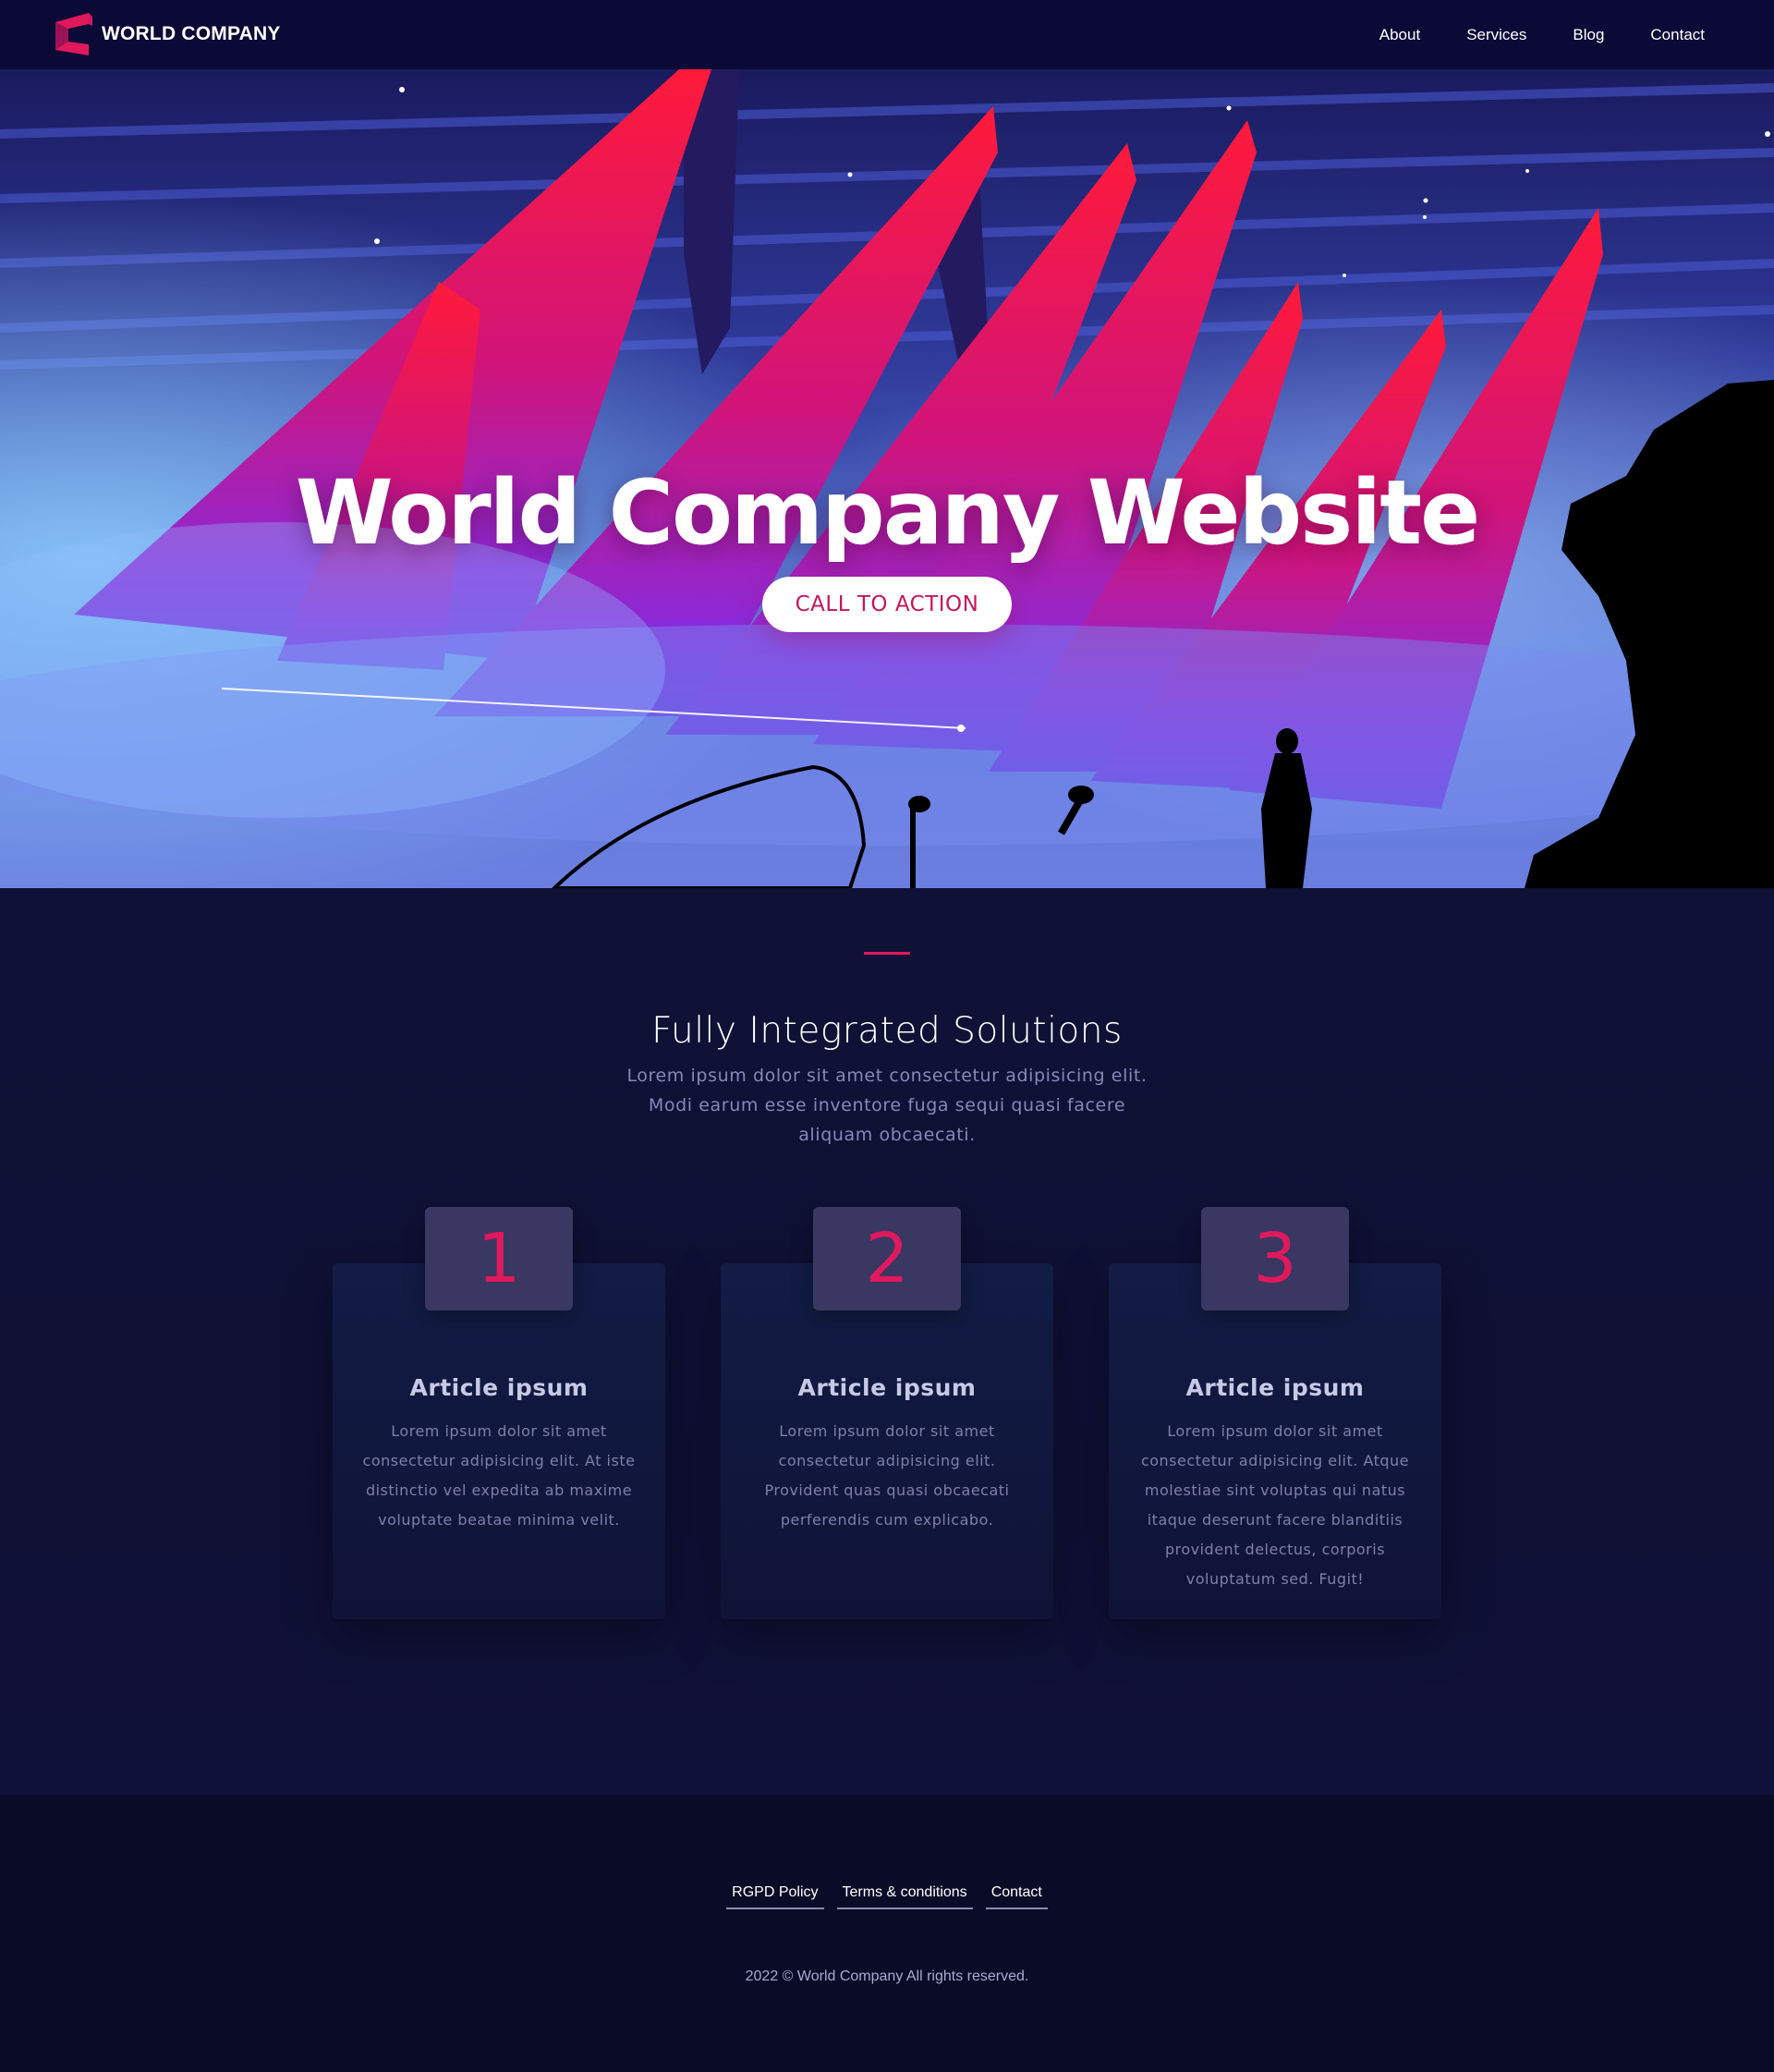 The image size is (1774, 2072). What do you see at coordinates (1399, 35) in the screenshot?
I see `nav-about: About` at bounding box center [1399, 35].